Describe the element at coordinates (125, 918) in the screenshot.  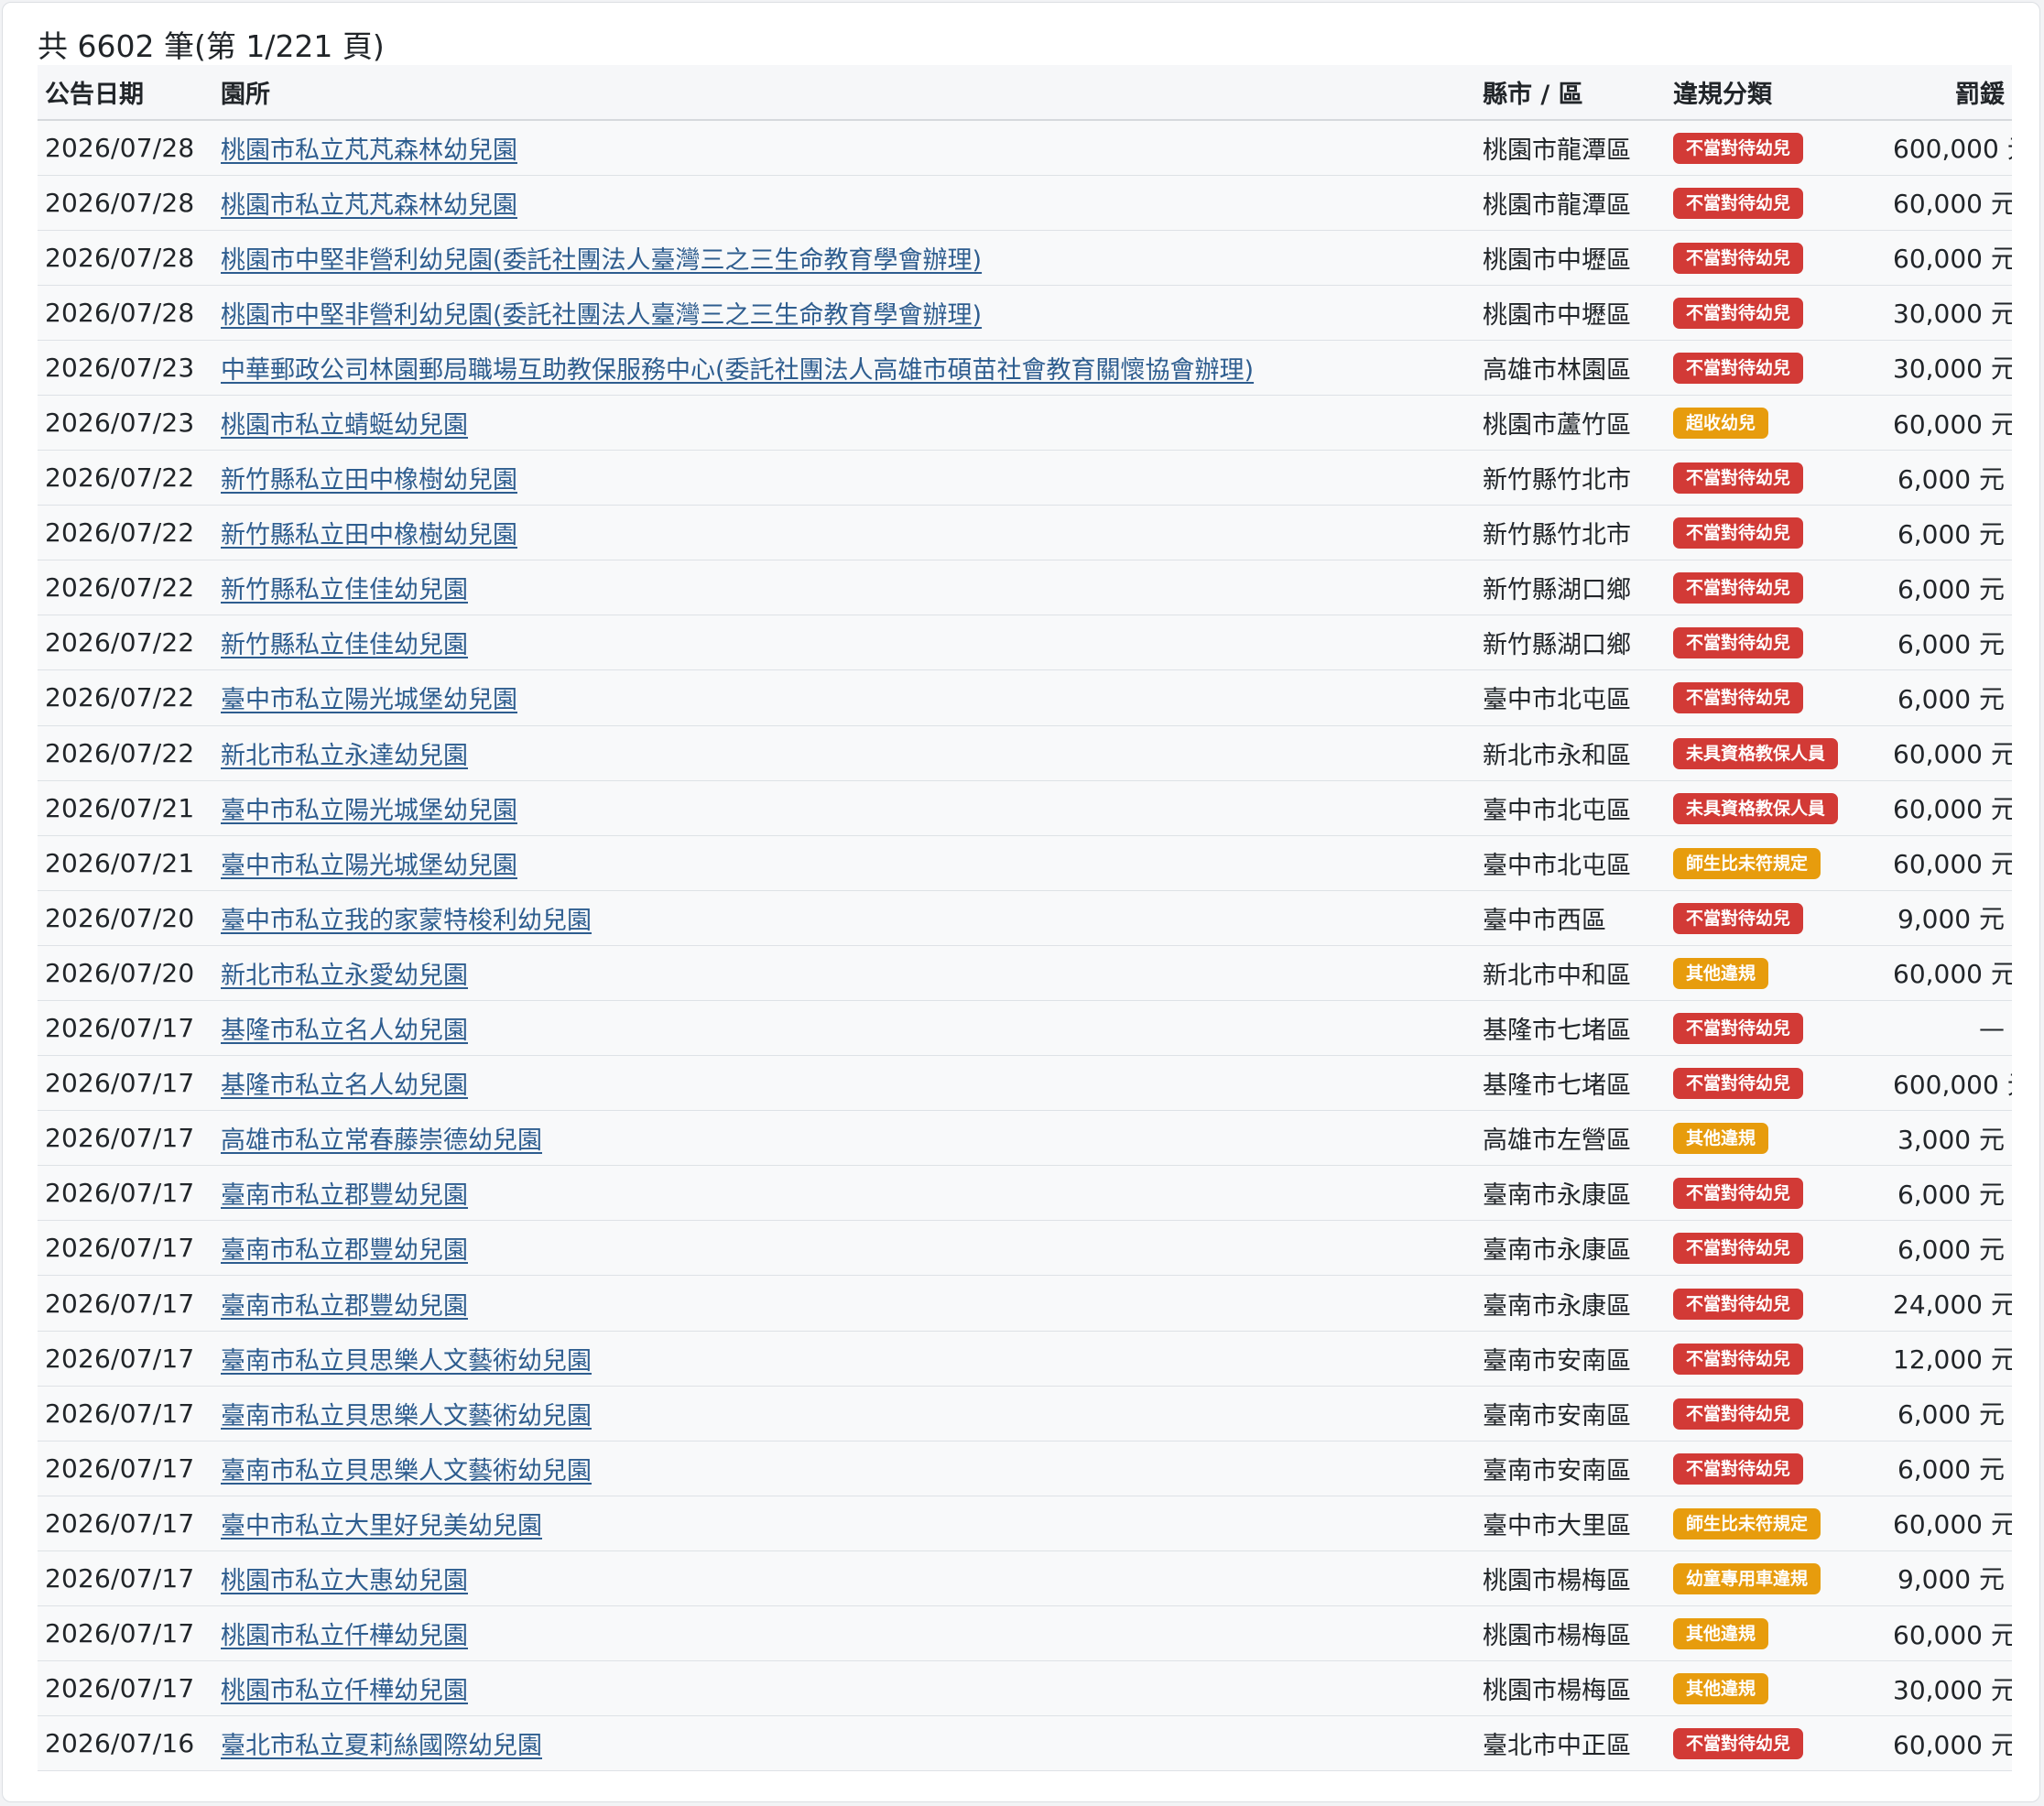
I see `announcement-date: 2026/07/20` at that location.